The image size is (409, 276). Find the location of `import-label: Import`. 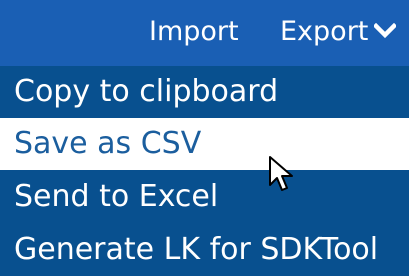

import-label: Import is located at coordinates (194, 31).